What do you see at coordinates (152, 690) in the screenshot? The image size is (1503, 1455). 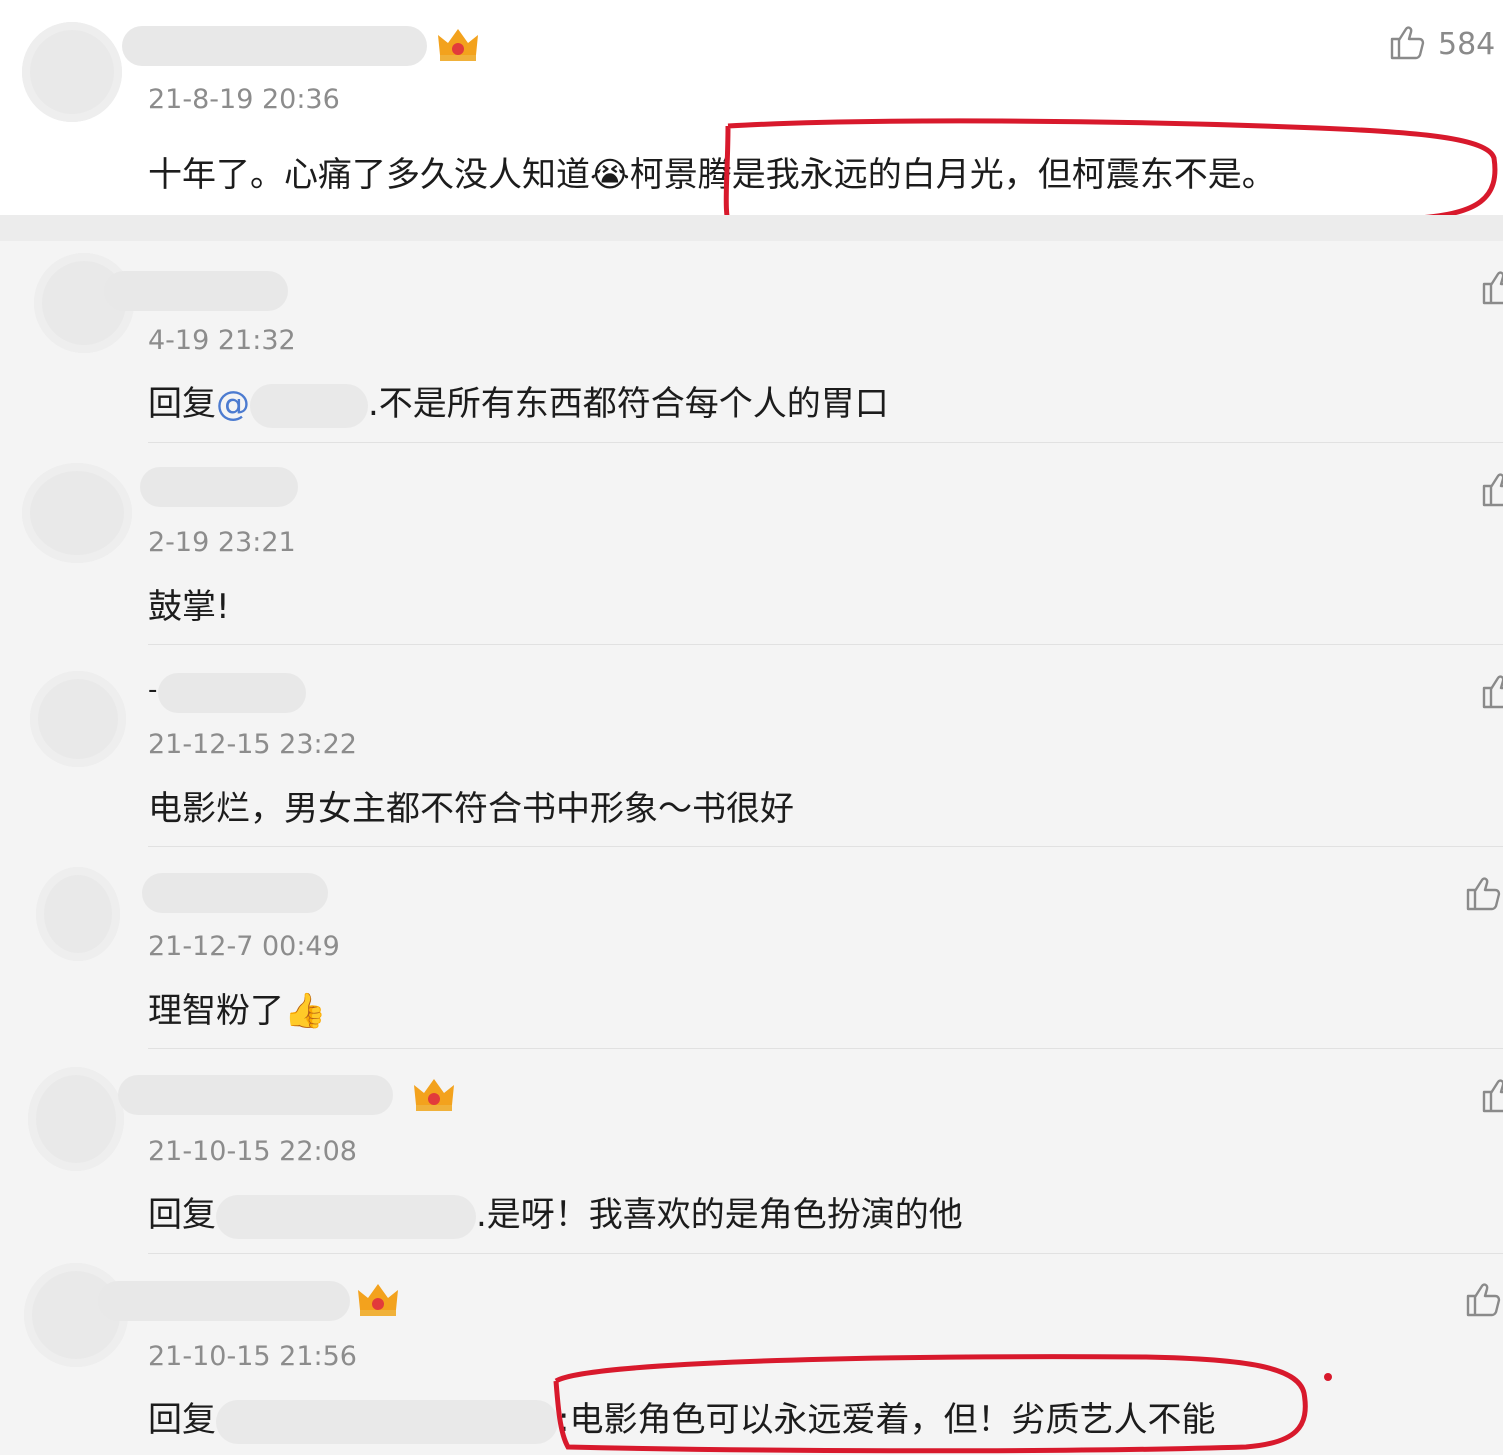 I see `username-initial: -` at bounding box center [152, 690].